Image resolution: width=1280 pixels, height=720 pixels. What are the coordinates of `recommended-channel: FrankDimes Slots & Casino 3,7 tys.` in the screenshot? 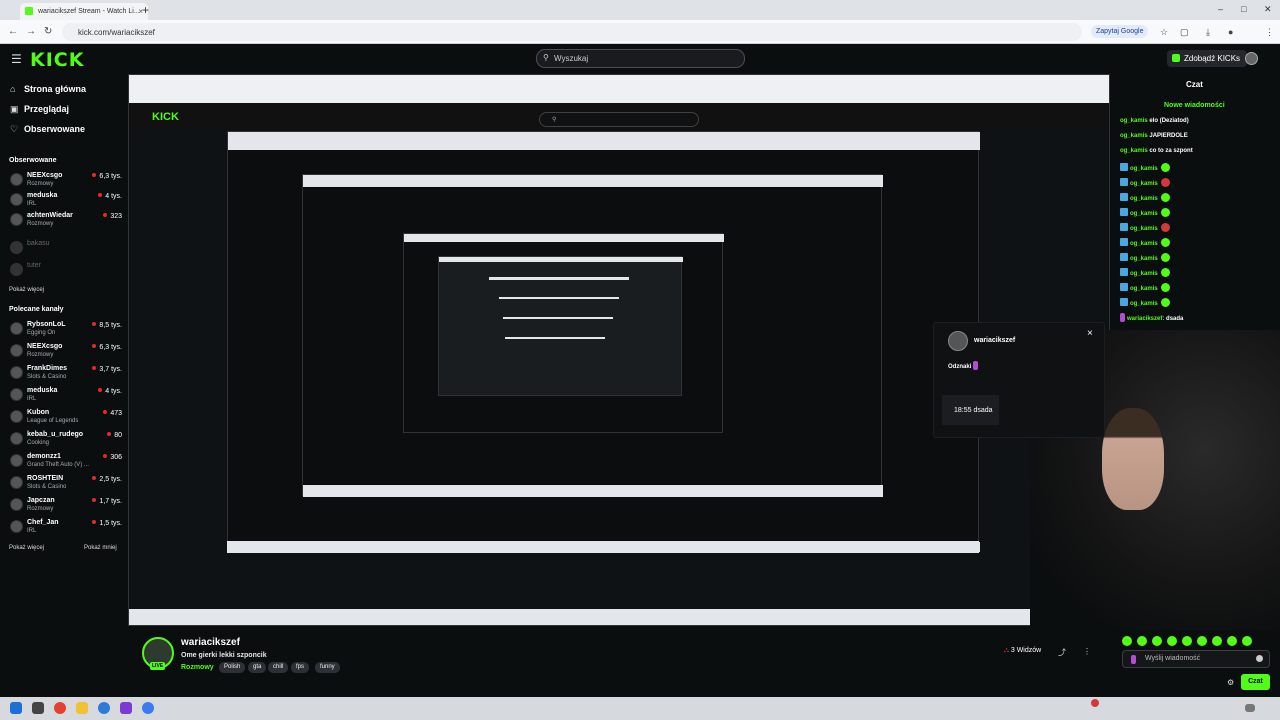 It's located at (66, 373).